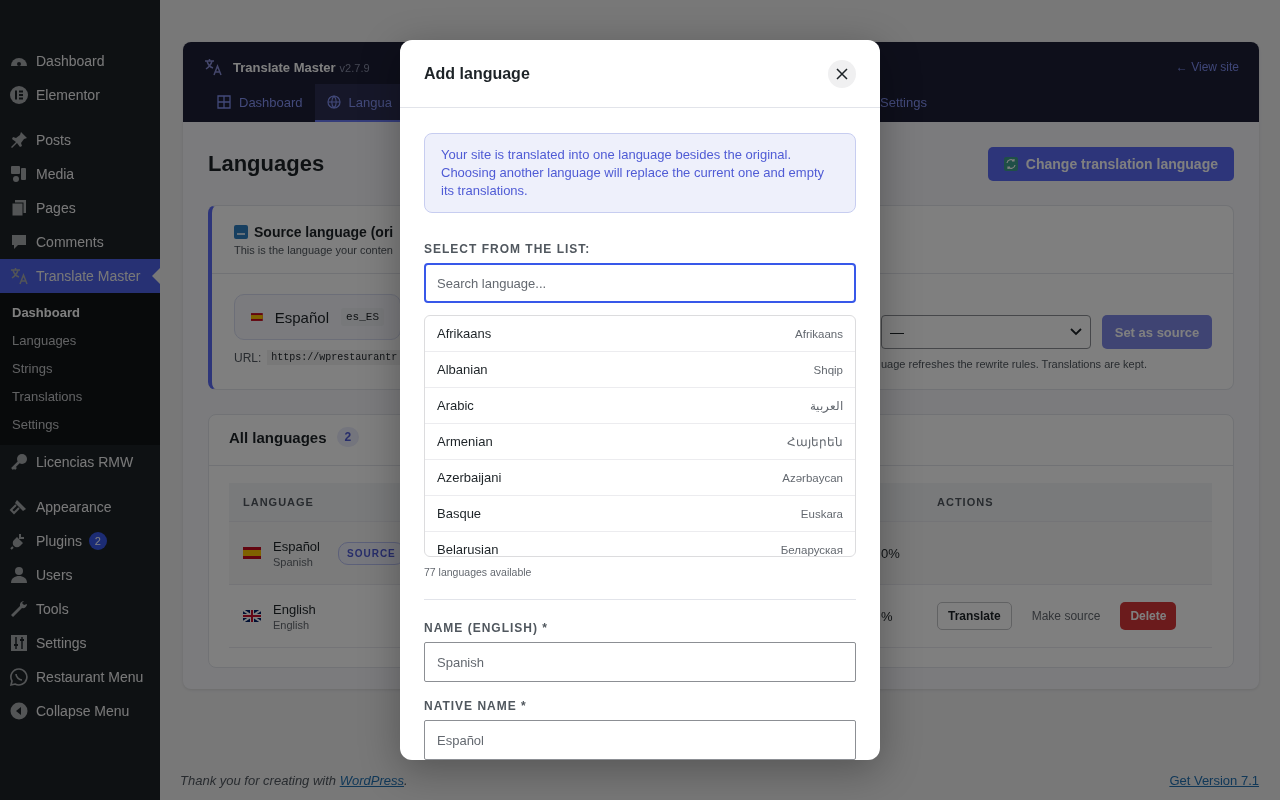 The height and width of the screenshot is (800, 1280). I want to click on sidebar-item: Settings, so click(80, 643).